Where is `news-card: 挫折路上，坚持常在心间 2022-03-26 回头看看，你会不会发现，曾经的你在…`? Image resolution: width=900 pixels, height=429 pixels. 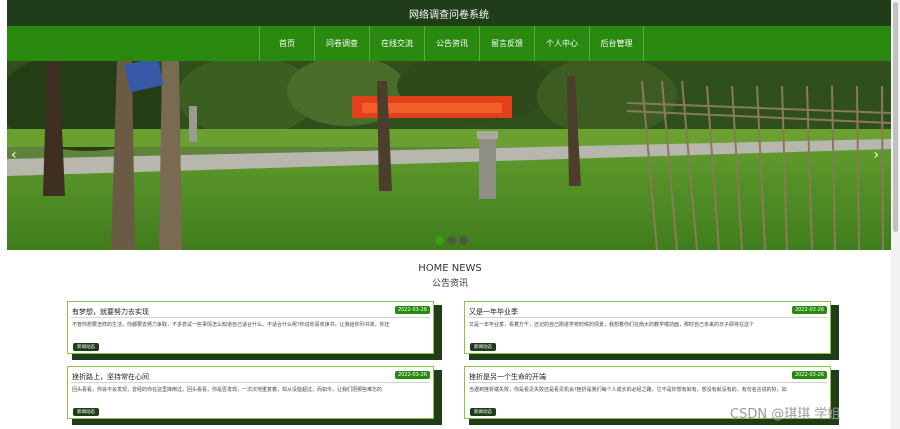 news-card: 挫折路上，坚持常在心间 2022-03-26 回头看看，你会不会发现，曾经的你在… is located at coordinates (250, 392).